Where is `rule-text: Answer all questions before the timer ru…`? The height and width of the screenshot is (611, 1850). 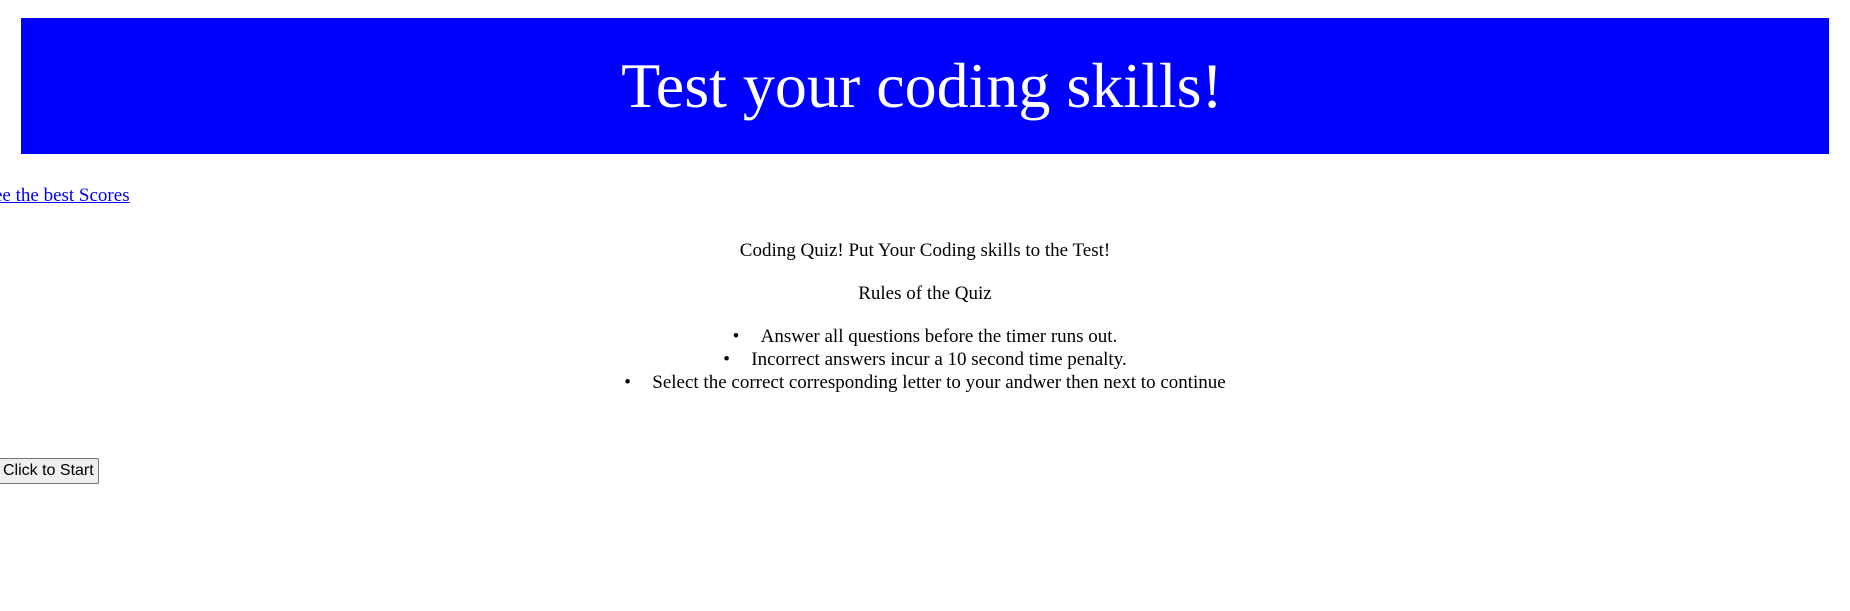
rule-text: Answer all questions before the timer ru… is located at coordinates (939, 336).